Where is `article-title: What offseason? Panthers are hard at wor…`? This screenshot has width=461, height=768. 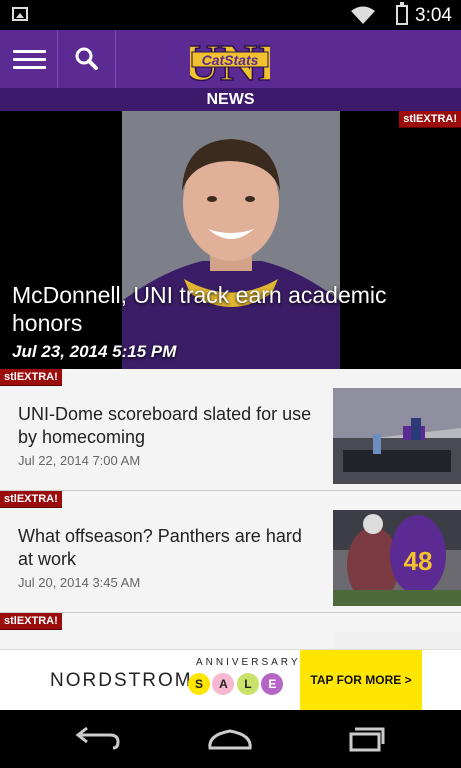 article-title: What offseason? Panthers are hard at wor… is located at coordinates (160, 547).